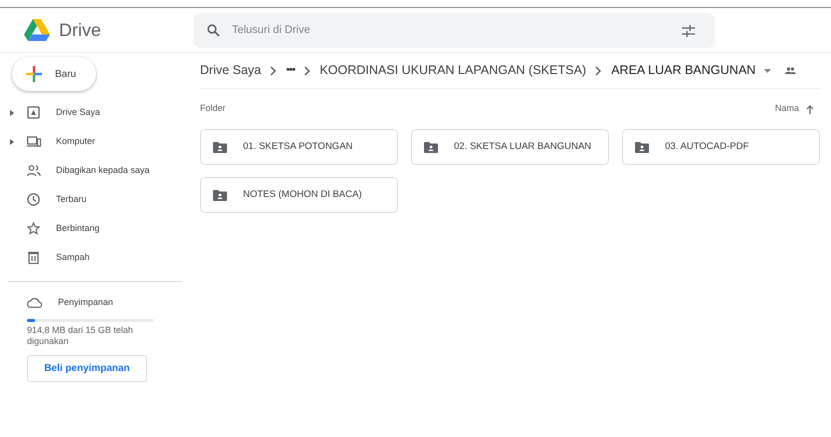  Describe the element at coordinates (767, 70) in the screenshot. I see `caret-down-icon` at that location.